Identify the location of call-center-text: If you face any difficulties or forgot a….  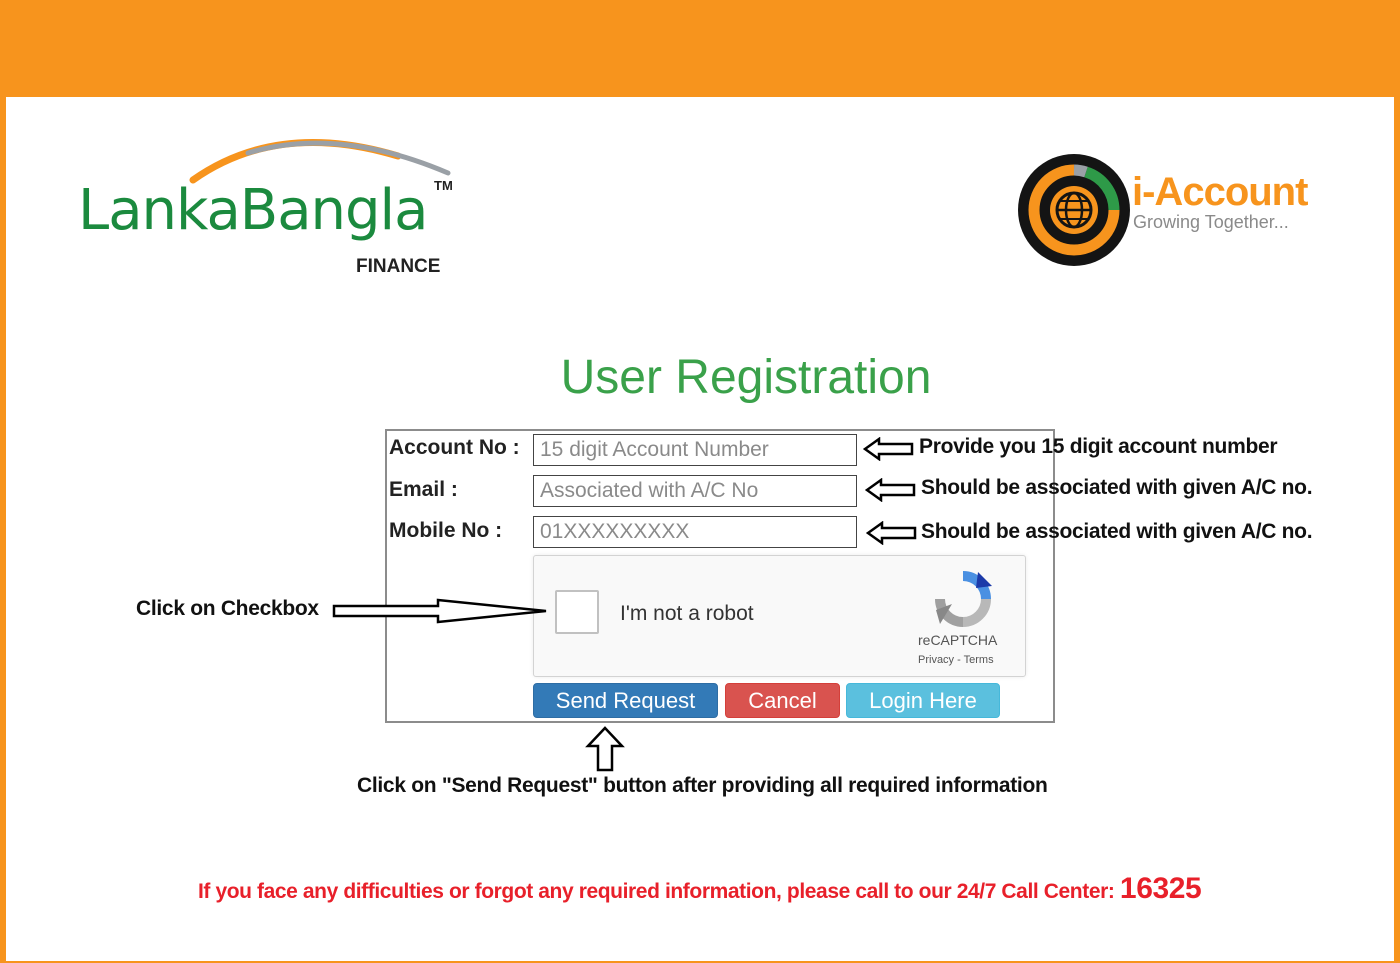
(659, 891).